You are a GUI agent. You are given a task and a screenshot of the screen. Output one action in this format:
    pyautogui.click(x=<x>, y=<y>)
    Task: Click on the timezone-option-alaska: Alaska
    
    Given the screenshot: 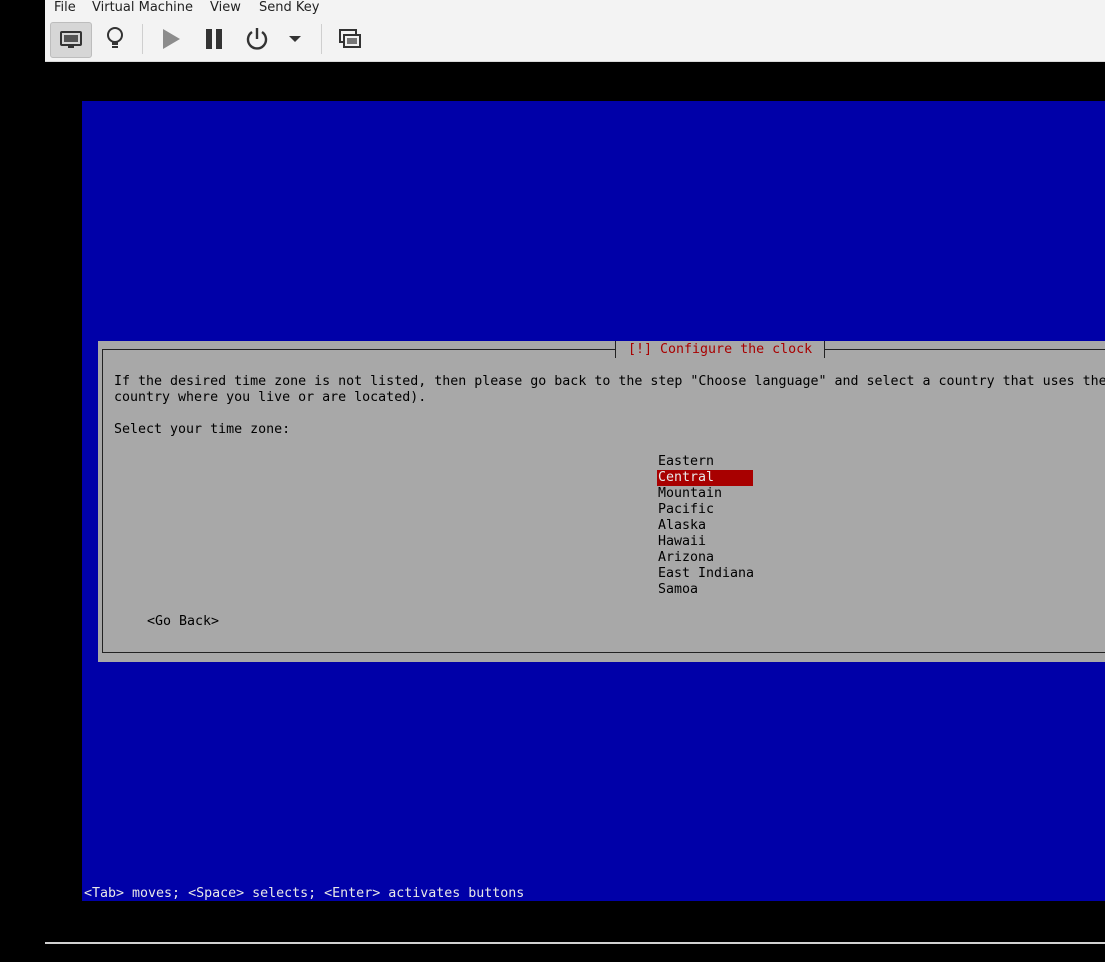 What is the action you would take?
    pyautogui.click(x=705, y=526)
    